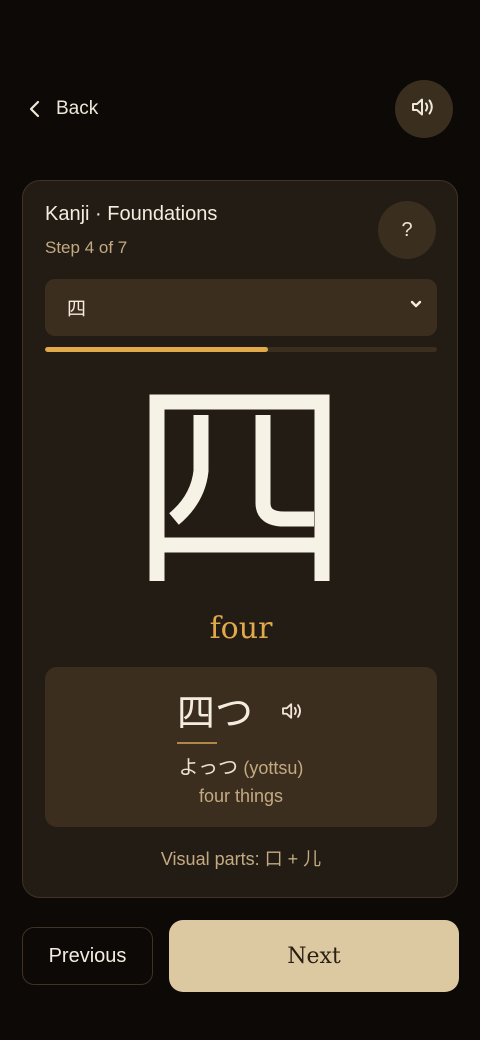 Image resolution: width=480 pixels, height=1040 pixels. I want to click on help-button: ?, so click(407, 230).